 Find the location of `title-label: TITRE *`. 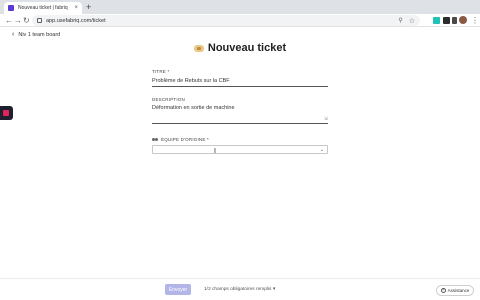

title-label: TITRE * is located at coordinates (161, 71).